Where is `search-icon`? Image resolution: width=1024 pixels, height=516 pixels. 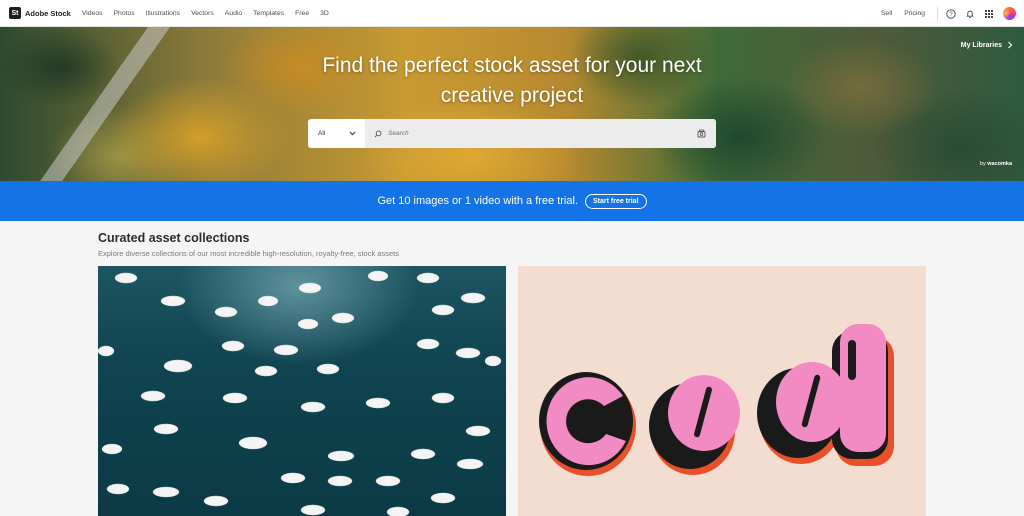 search-icon is located at coordinates (378, 133).